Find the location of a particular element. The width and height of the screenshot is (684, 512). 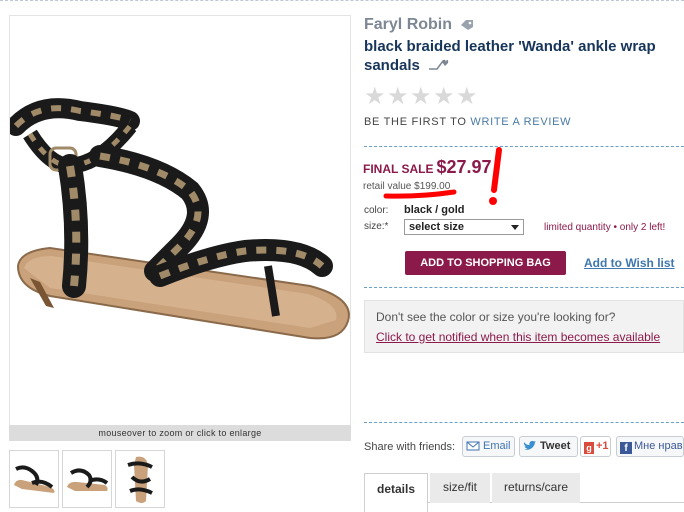

google-plus-icon: g is located at coordinates (589, 448).